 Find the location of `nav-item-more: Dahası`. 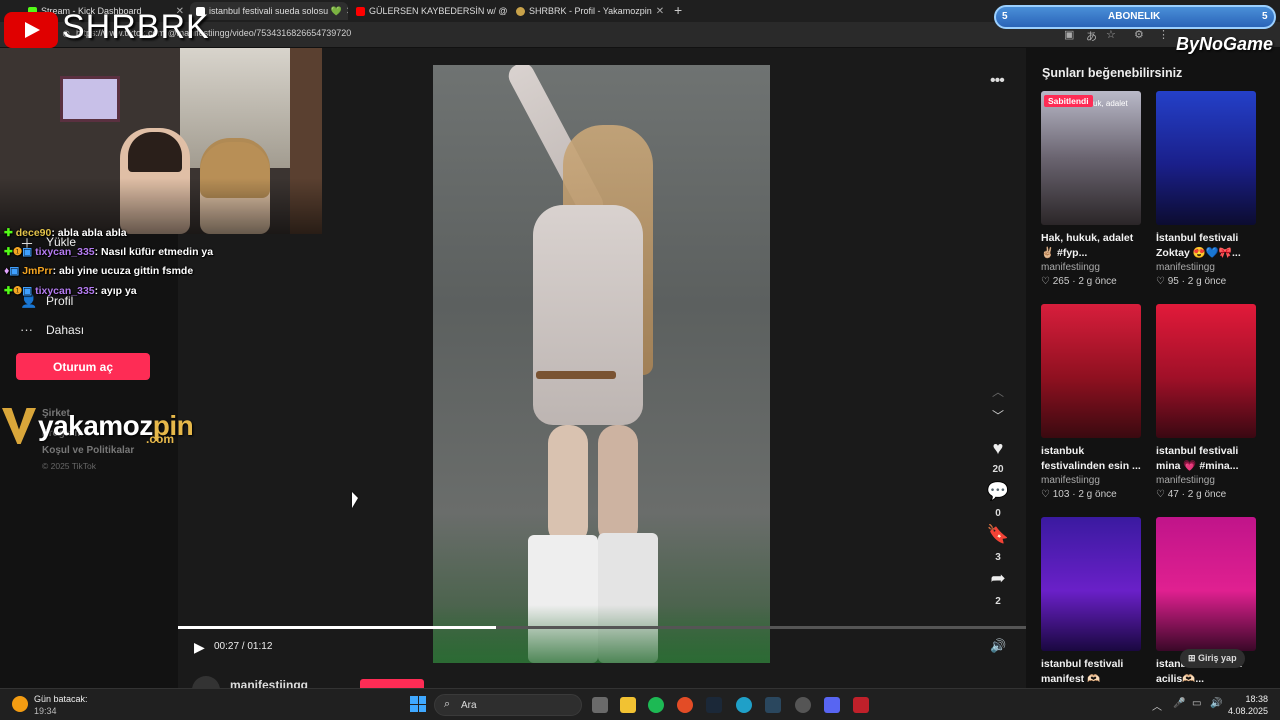

nav-item-more: Dahası is located at coordinates (65, 330).